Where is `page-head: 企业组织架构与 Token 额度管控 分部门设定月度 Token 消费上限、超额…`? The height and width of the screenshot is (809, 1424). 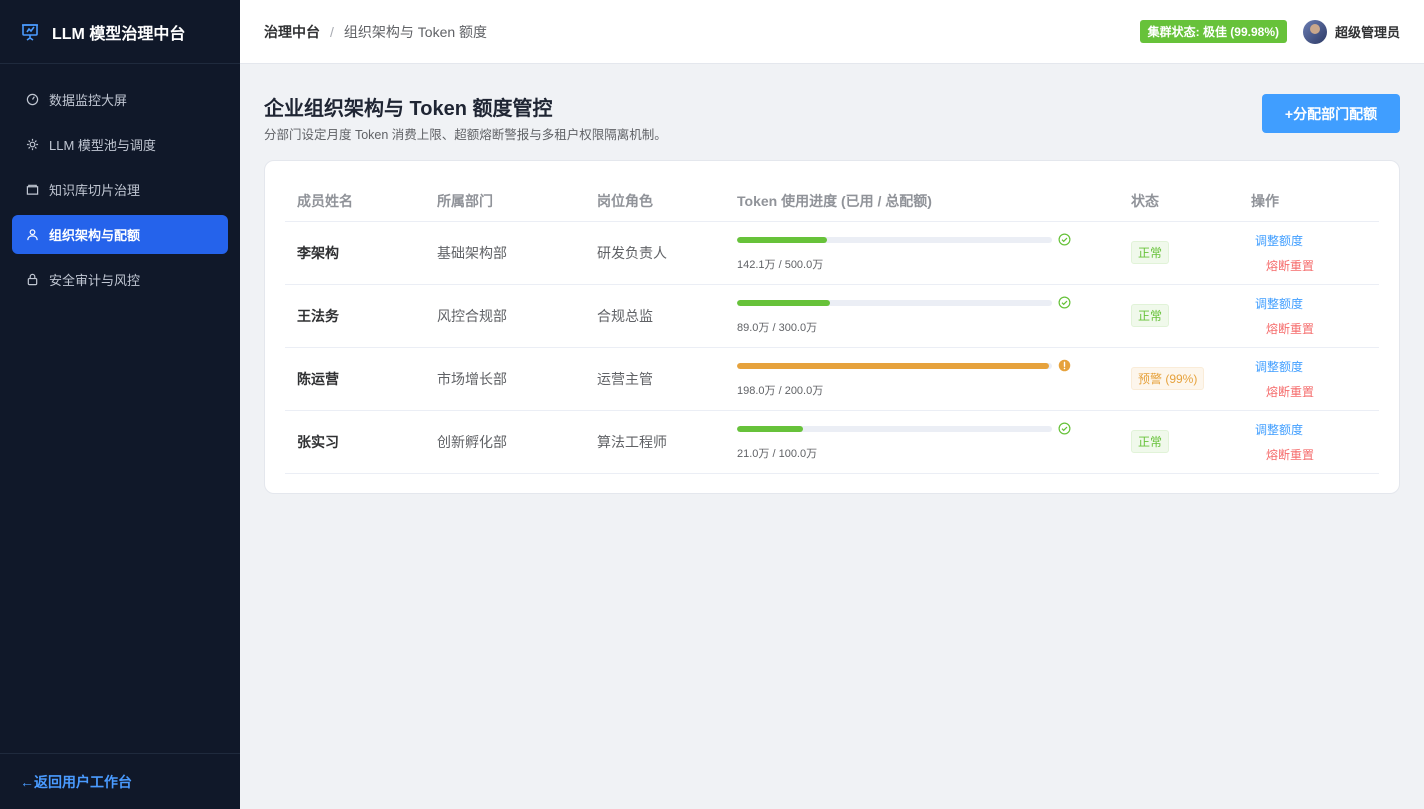 page-head: 企业组织架构与 Token 额度管控 分部门设定月度 Token 消费上限、超额… is located at coordinates (832, 112).